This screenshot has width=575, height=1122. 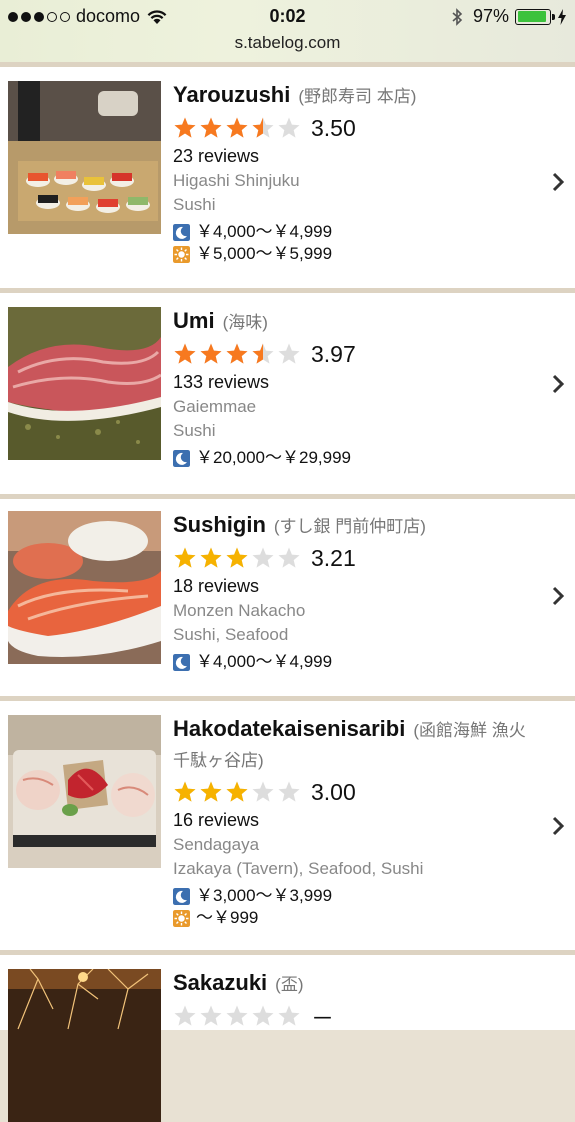 I want to click on area: Gaiemmae, so click(x=215, y=406).